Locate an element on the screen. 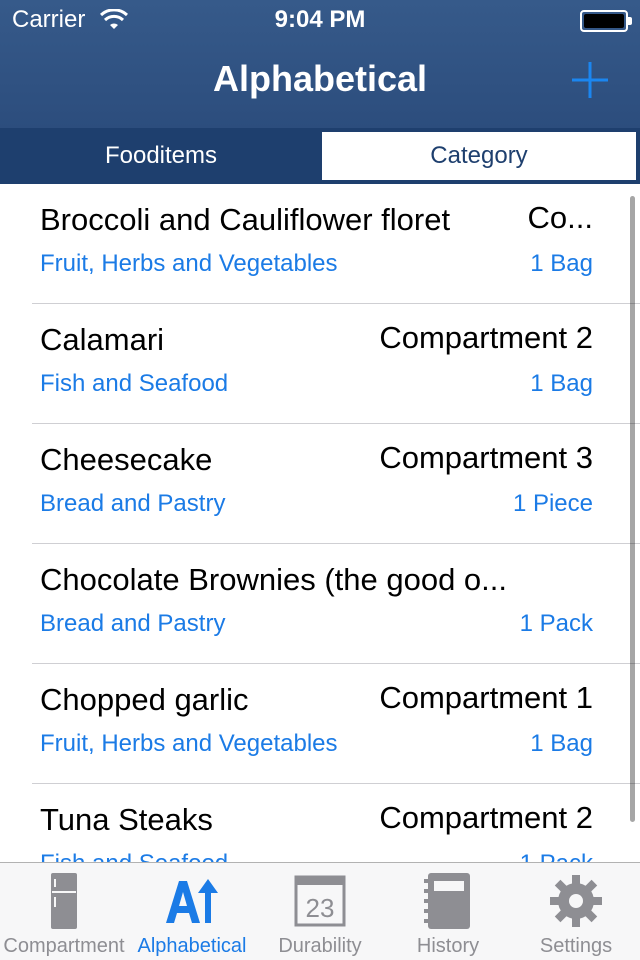 The width and height of the screenshot is (640, 960). segment-fooditems: Fooditems is located at coordinates (161, 156).